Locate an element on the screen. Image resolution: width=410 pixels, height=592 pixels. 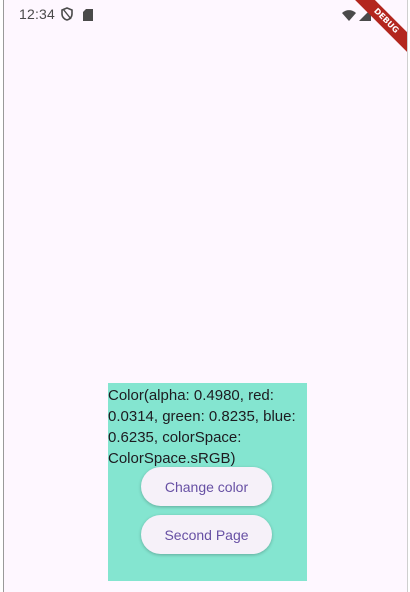
debug-banner-label: DEBUG is located at coordinates (378, 29).